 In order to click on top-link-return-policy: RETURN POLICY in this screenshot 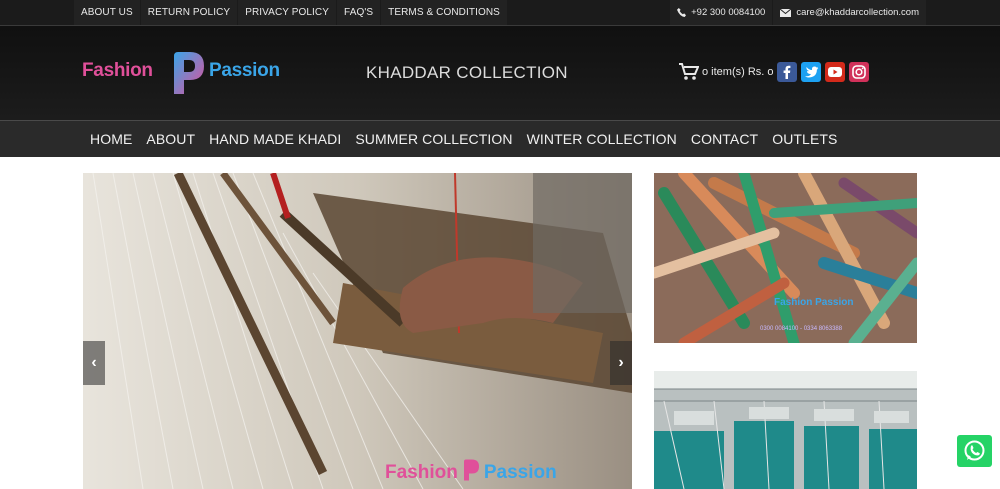, I will do `click(189, 12)`.